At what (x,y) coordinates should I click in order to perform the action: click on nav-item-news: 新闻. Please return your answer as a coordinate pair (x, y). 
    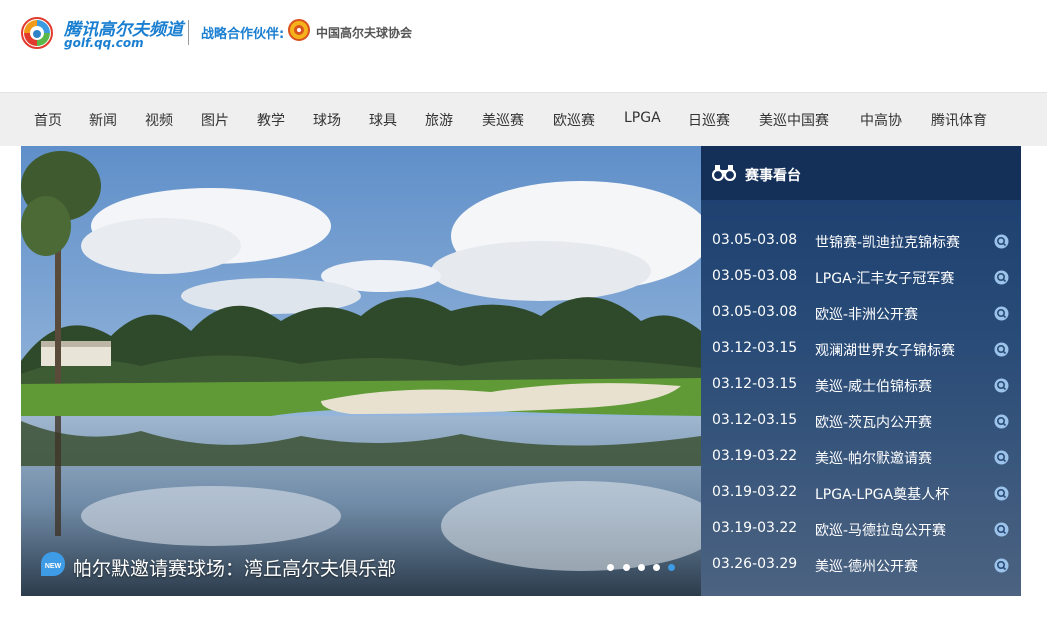
    Looking at the image, I should click on (103, 120).